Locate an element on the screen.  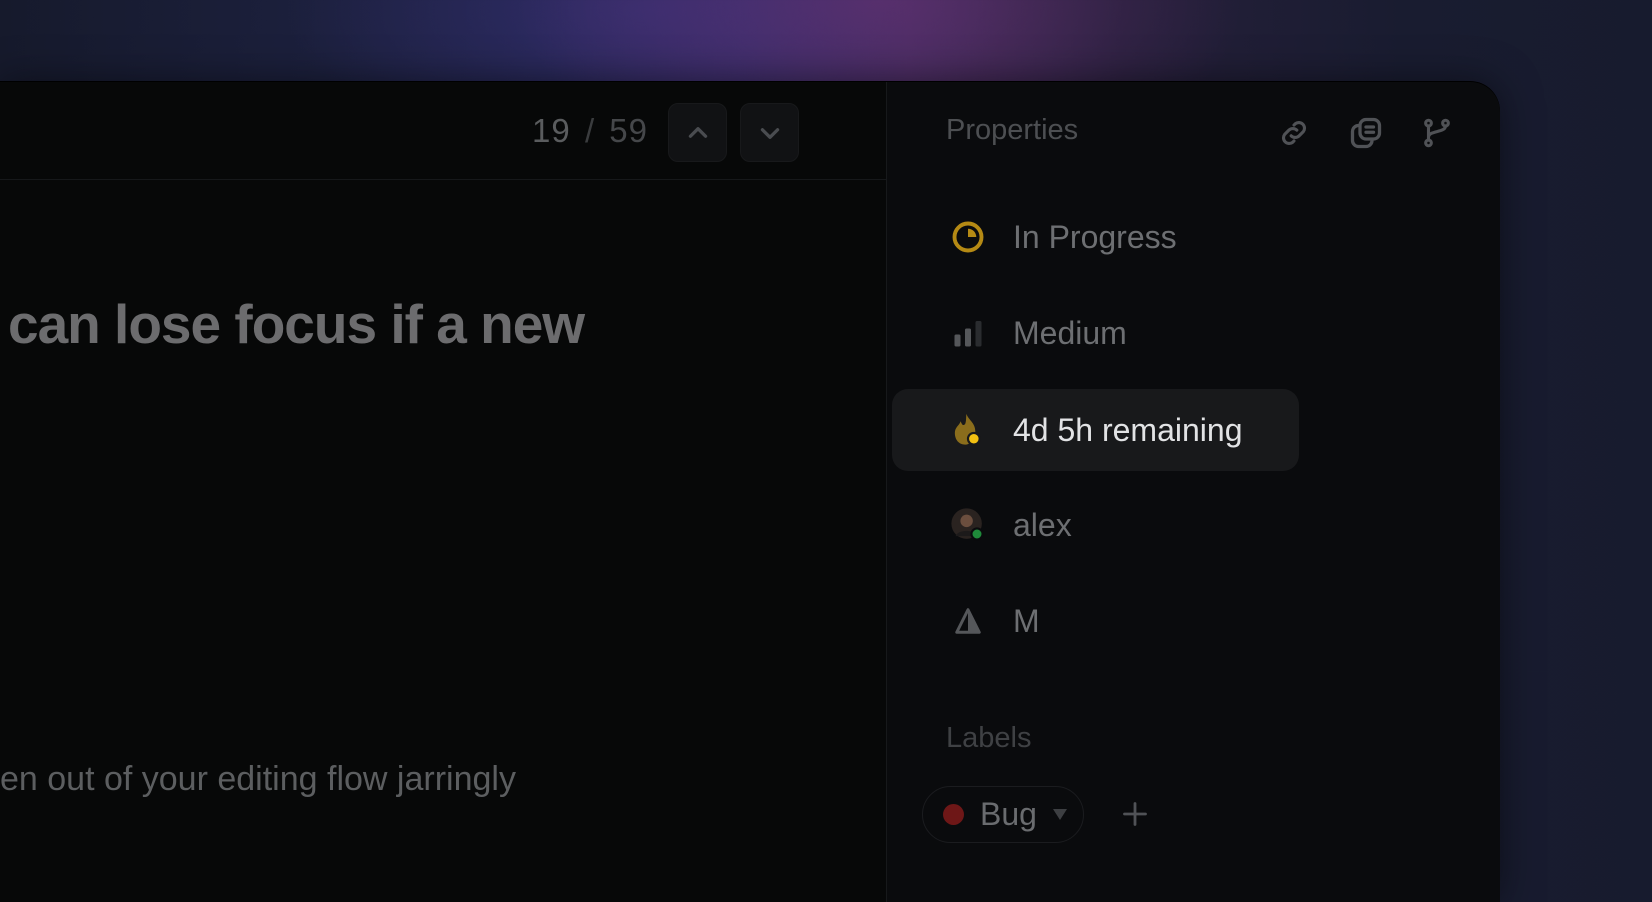
copy-icon is located at coordinates (1366, 133).